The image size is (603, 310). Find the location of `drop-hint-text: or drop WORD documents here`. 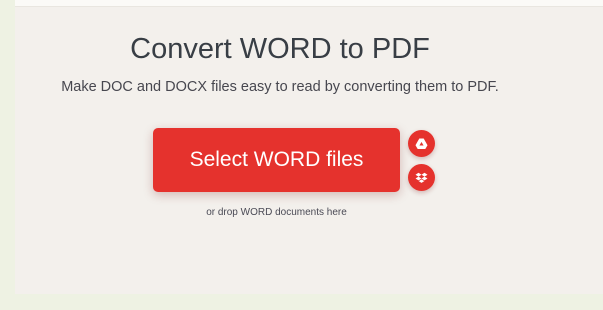

drop-hint-text: or drop WORD documents here is located at coordinates (276, 212).